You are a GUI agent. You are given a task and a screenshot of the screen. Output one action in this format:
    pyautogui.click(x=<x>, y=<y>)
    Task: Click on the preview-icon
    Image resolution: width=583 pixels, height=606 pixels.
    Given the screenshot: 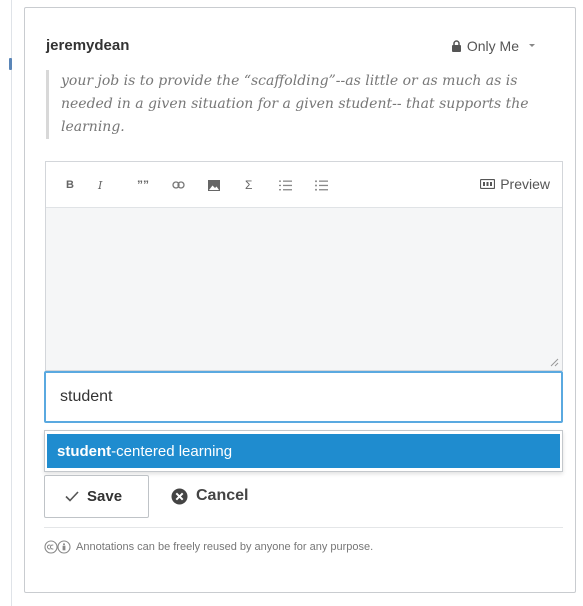 What is the action you would take?
    pyautogui.click(x=488, y=184)
    